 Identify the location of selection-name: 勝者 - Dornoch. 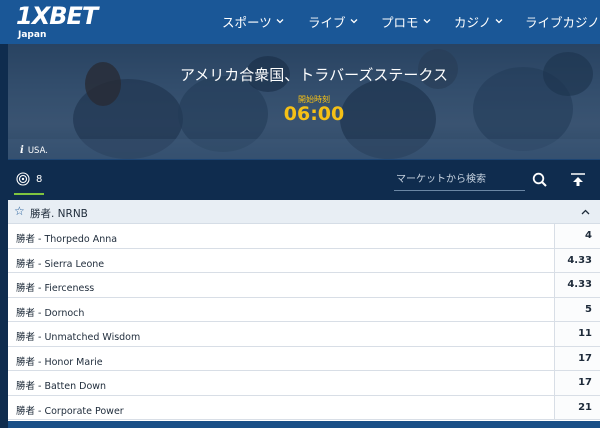
(50, 313).